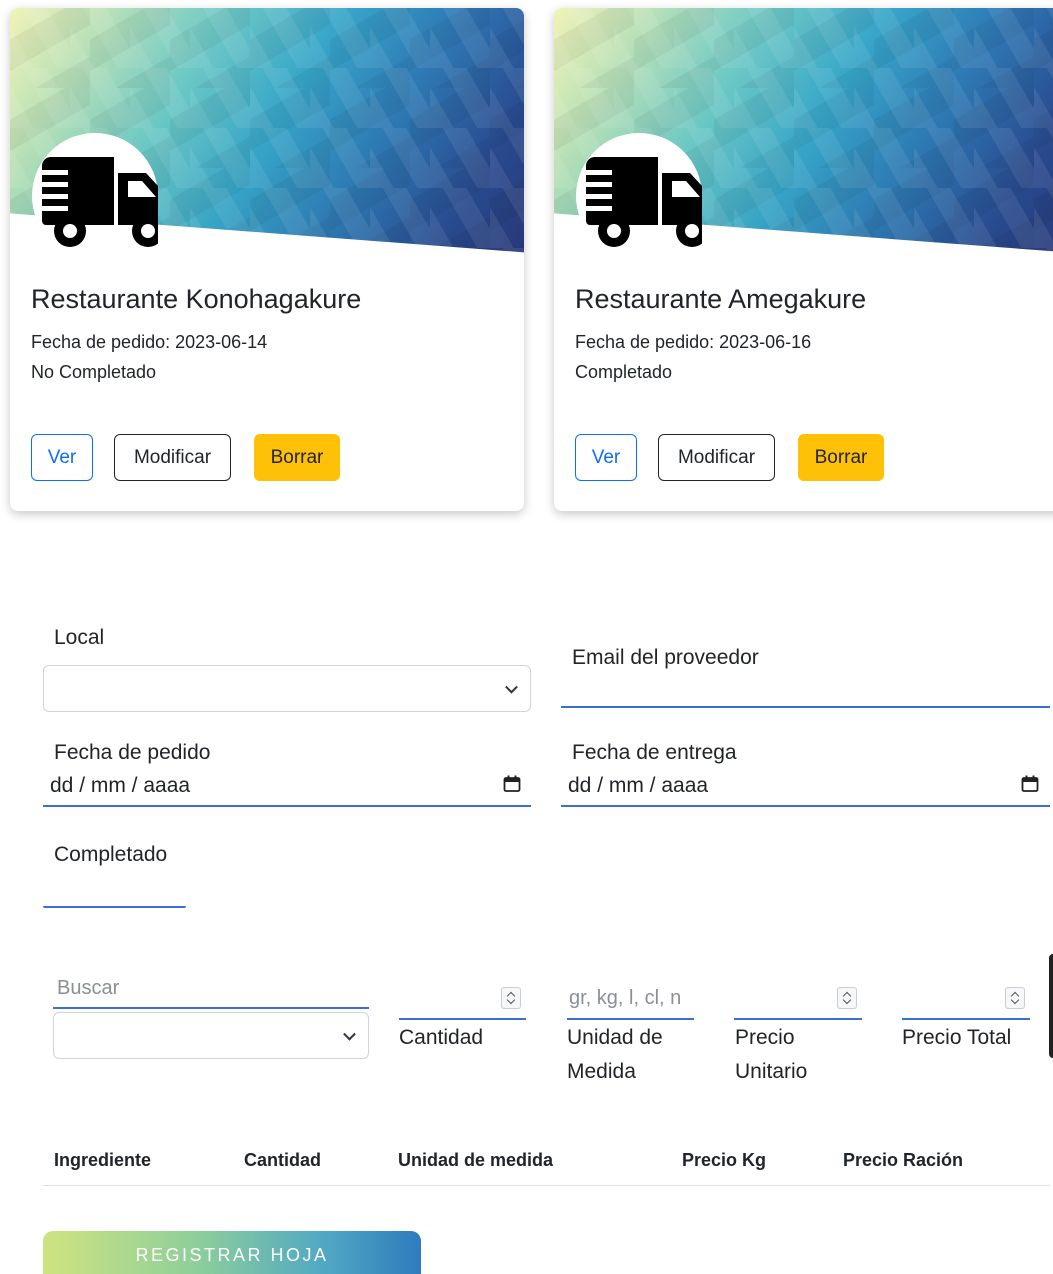 This screenshot has width=1053, height=1274. What do you see at coordinates (196, 299) in the screenshot?
I see `card-title: Restaurante Konohagakure` at bounding box center [196, 299].